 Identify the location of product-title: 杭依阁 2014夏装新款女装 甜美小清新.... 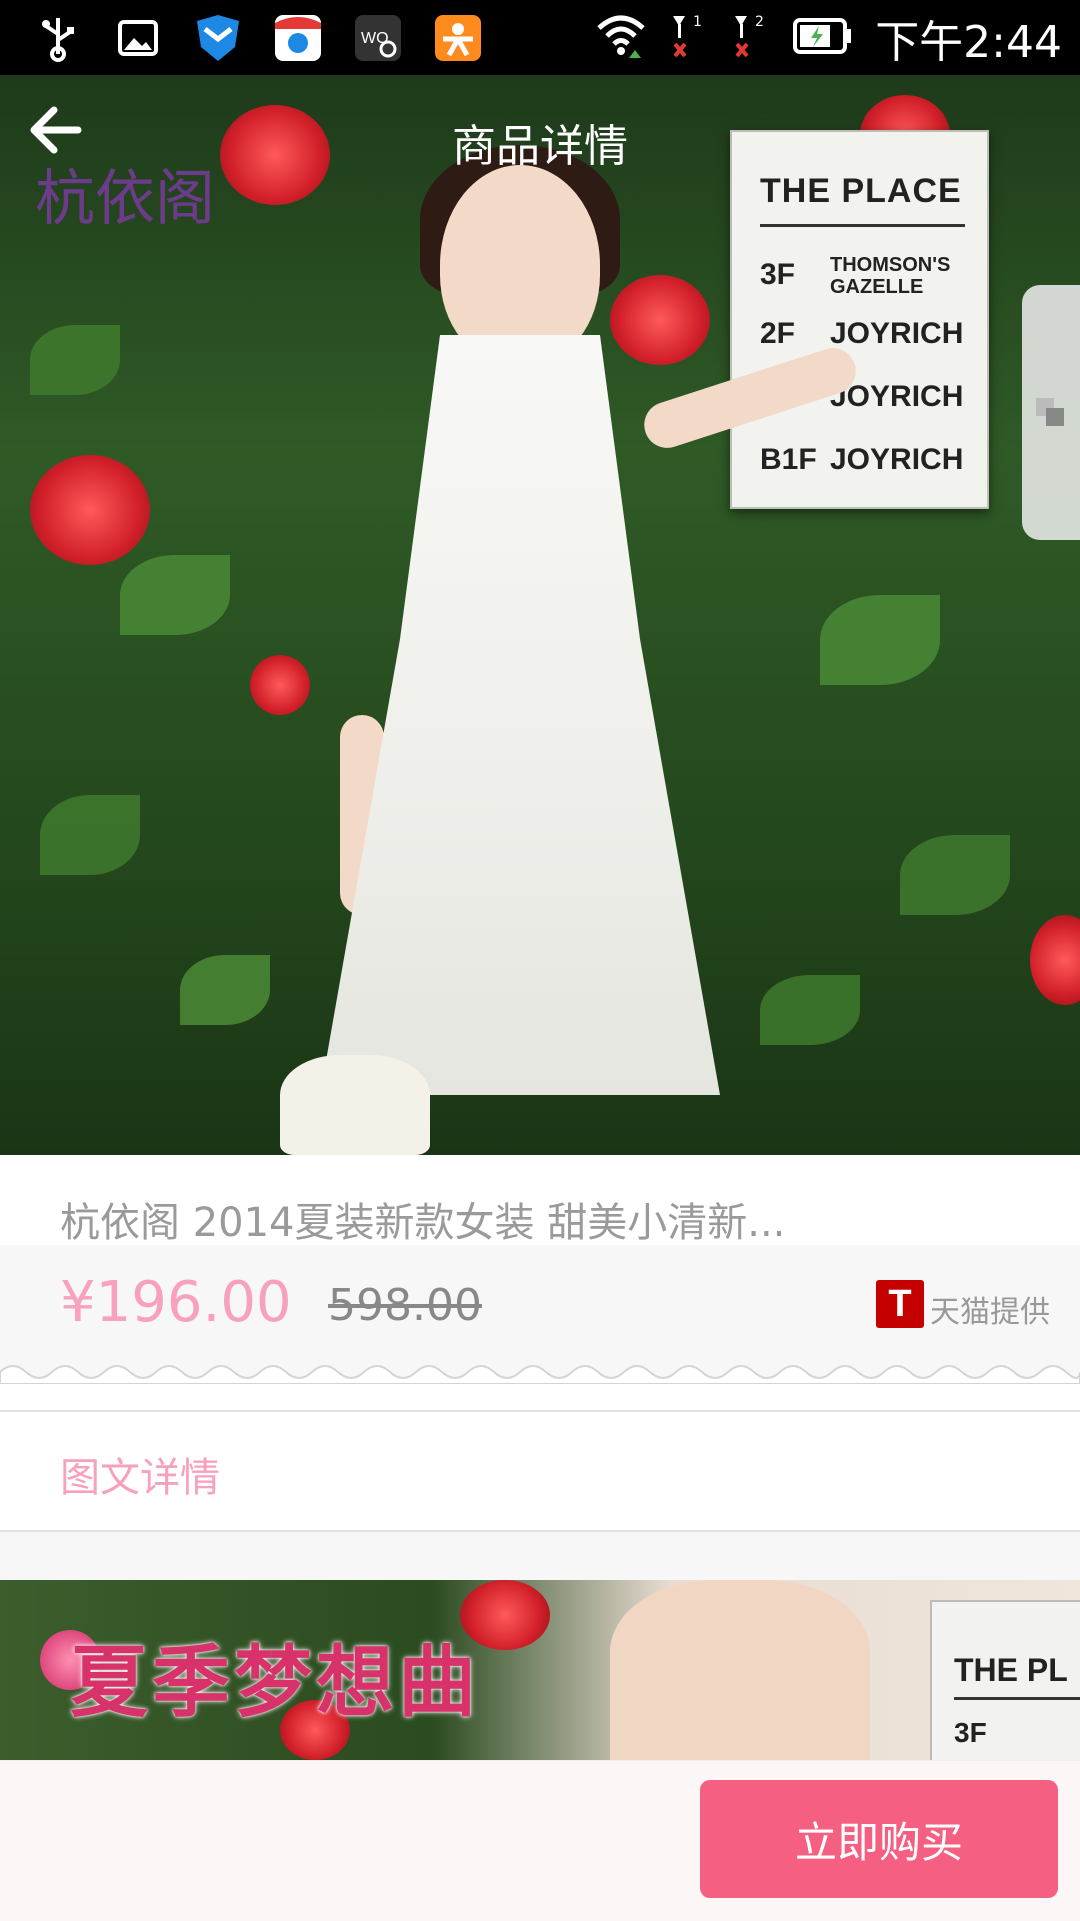
(423, 1223).